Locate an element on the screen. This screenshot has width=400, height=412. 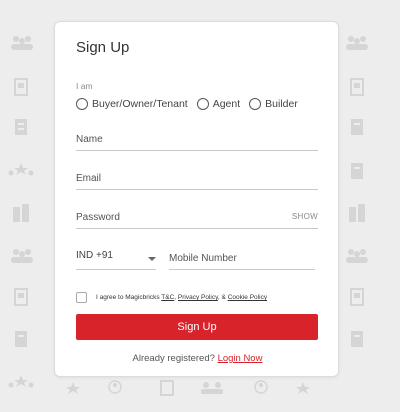
page-title: Sign Up is located at coordinates (103, 47).